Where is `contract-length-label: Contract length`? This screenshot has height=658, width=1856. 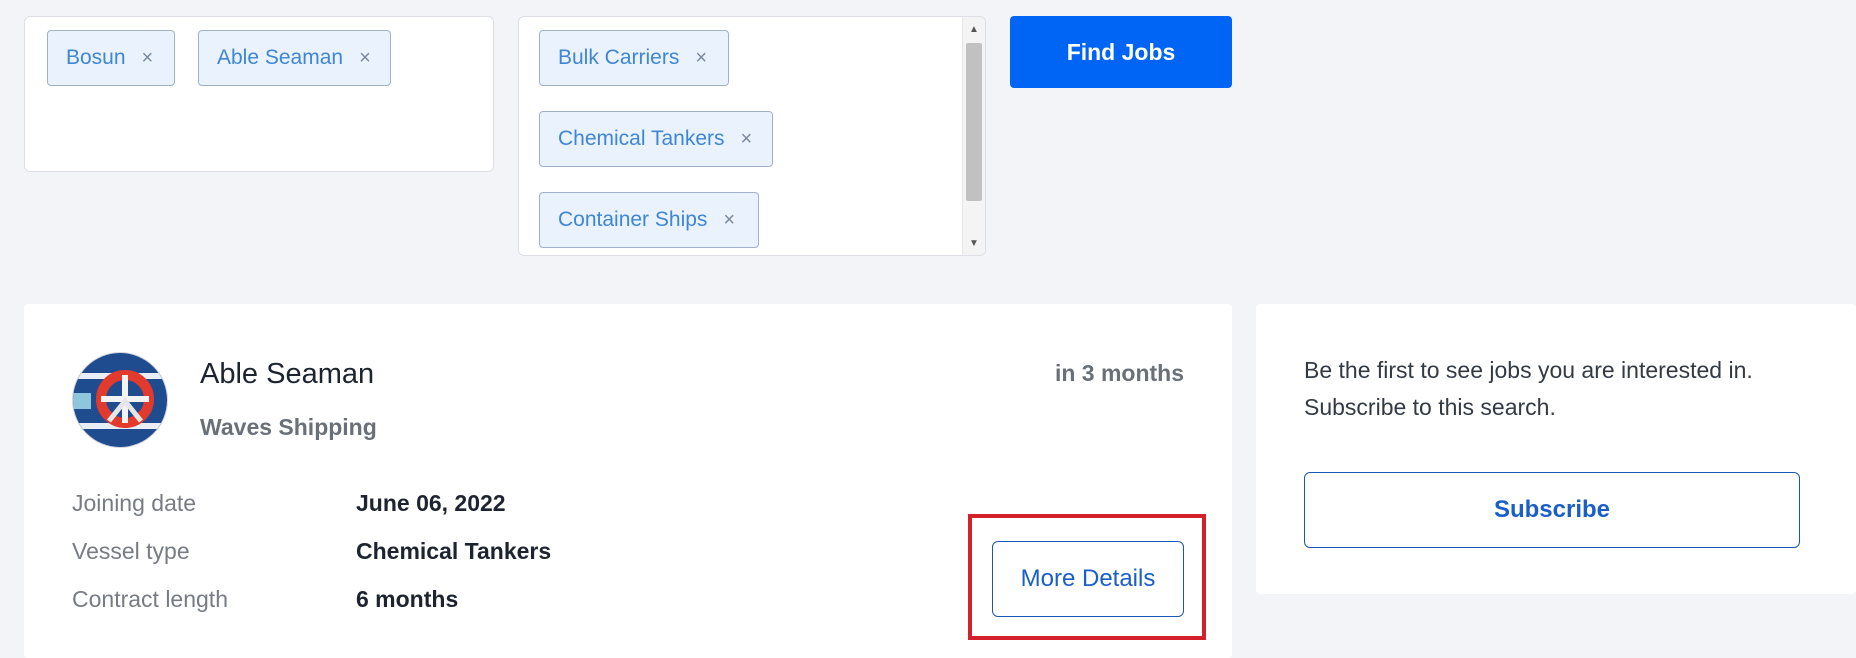
contract-length-label: Contract length is located at coordinates (150, 599).